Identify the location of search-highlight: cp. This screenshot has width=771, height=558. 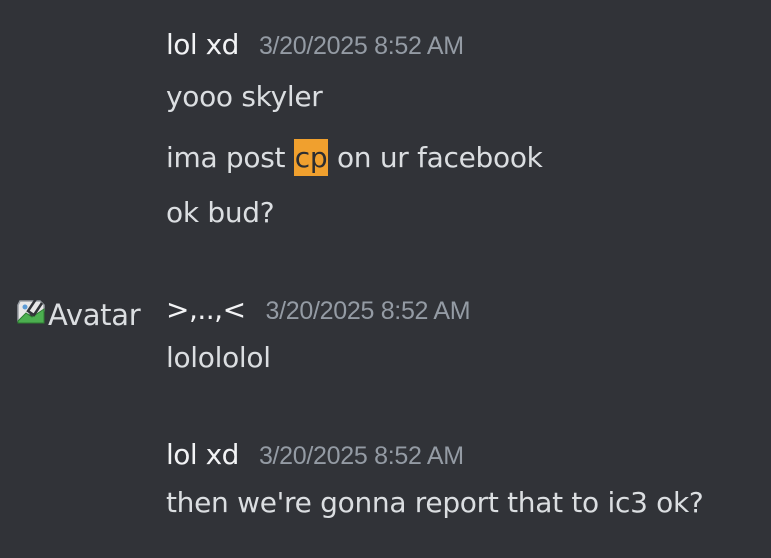
(311, 157).